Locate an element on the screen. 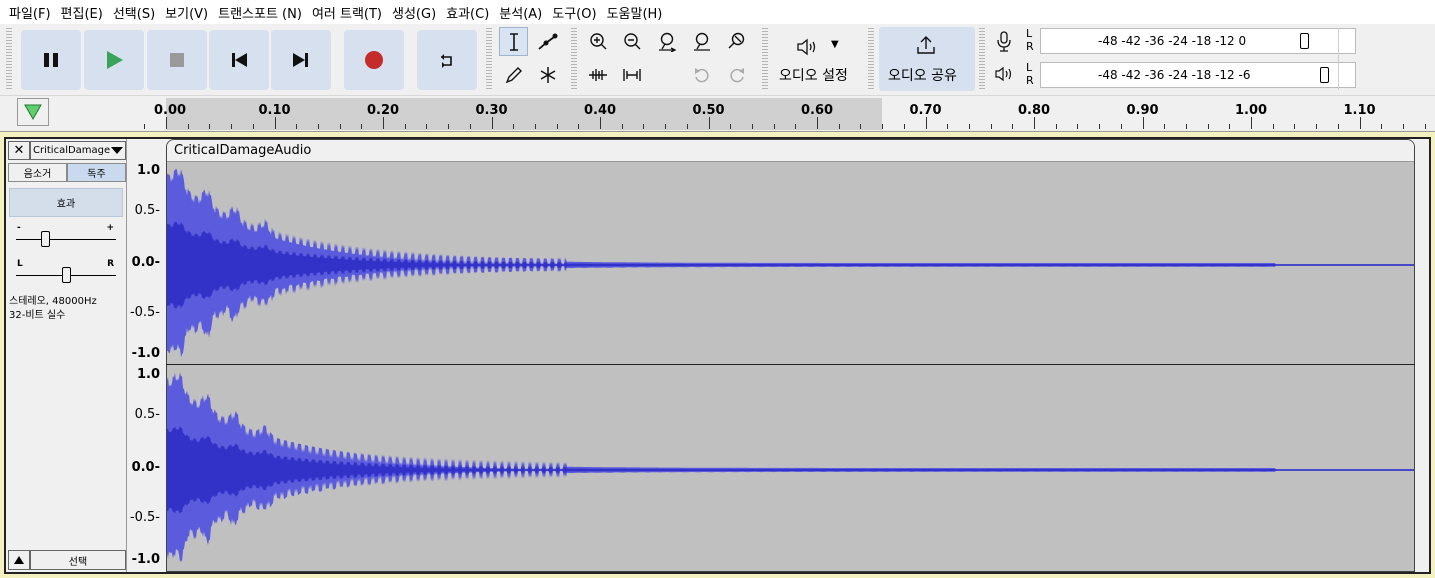  fit-project-button is located at coordinates (701, 41).